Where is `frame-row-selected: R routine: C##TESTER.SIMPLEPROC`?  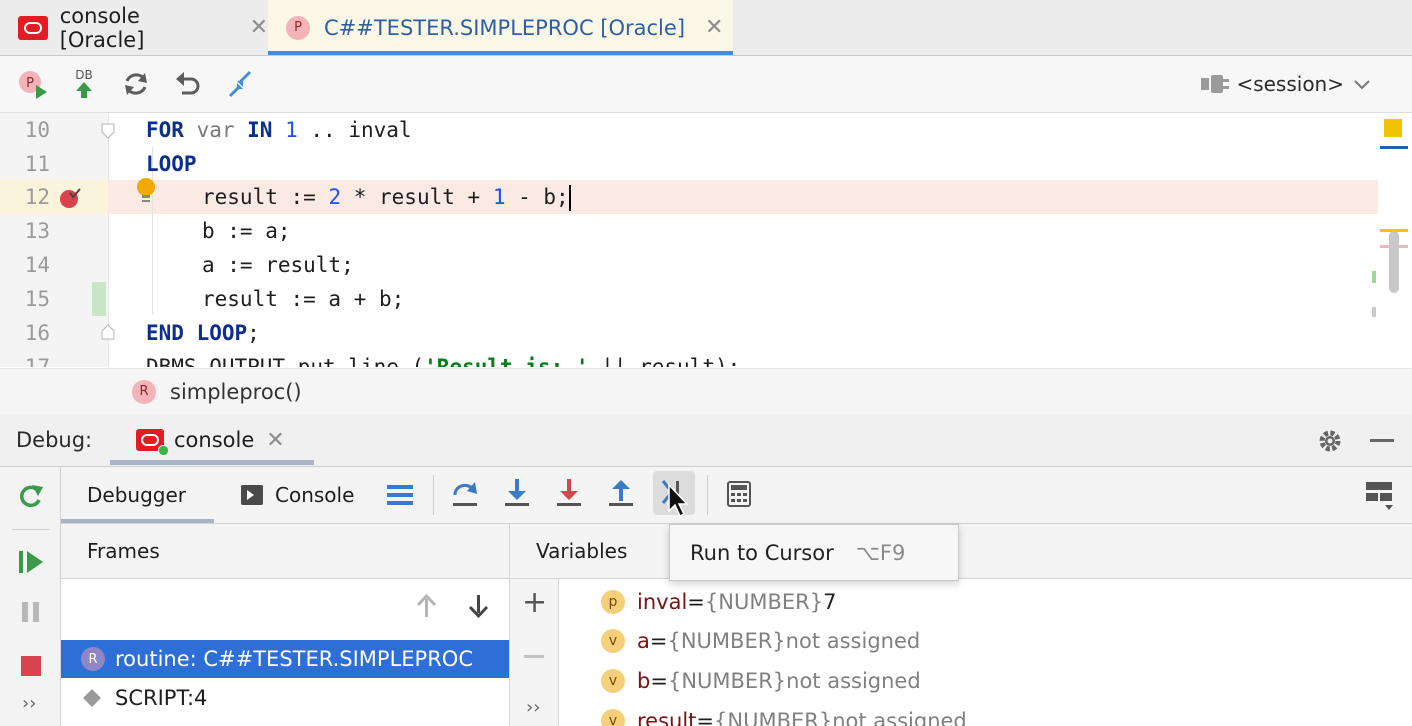 frame-row-selected: R routine: C##TESTER.SIMPLEPROC is located at coordinates (285, 659).